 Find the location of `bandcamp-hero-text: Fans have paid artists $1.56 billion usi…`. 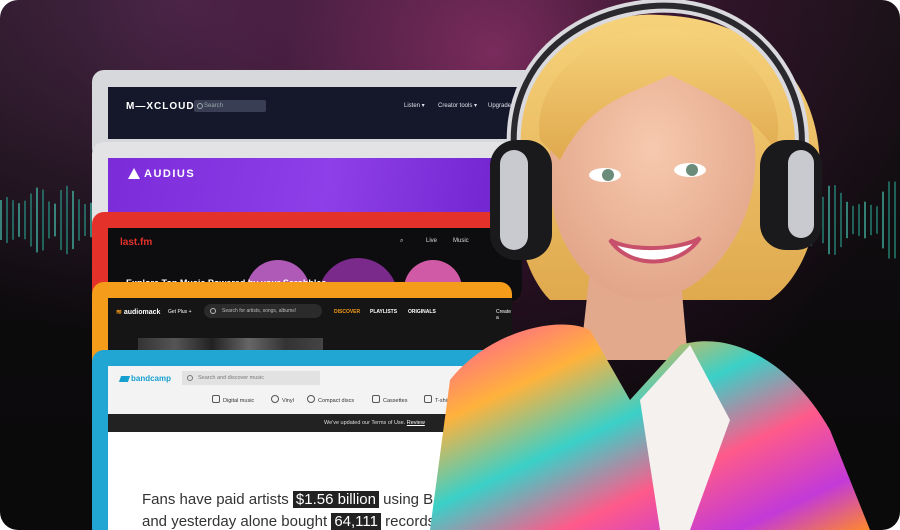

bandcamp-hero-text: Fans have paid artists $1.56 billion usi… is located at coordinates (296, 510).